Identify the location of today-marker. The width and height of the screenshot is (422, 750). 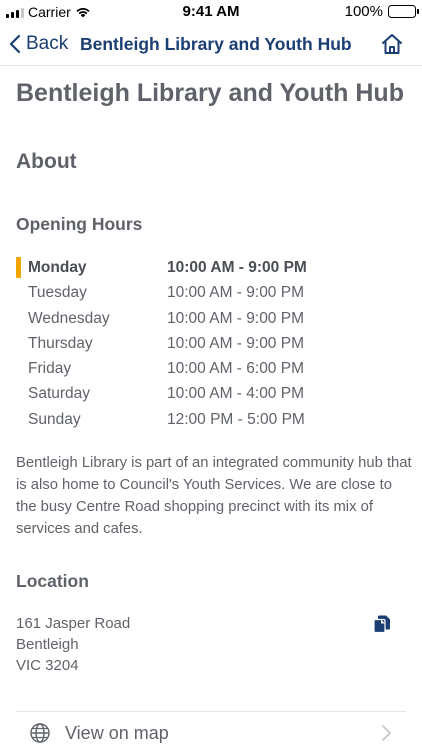
(18, 267).